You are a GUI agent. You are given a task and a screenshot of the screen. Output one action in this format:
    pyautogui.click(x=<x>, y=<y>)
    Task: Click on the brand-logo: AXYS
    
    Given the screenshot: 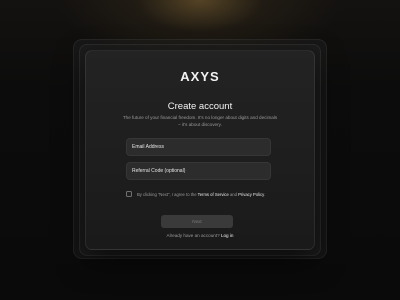 What is the action you would take?
    pyautogui.click(x=200, y=76)
    